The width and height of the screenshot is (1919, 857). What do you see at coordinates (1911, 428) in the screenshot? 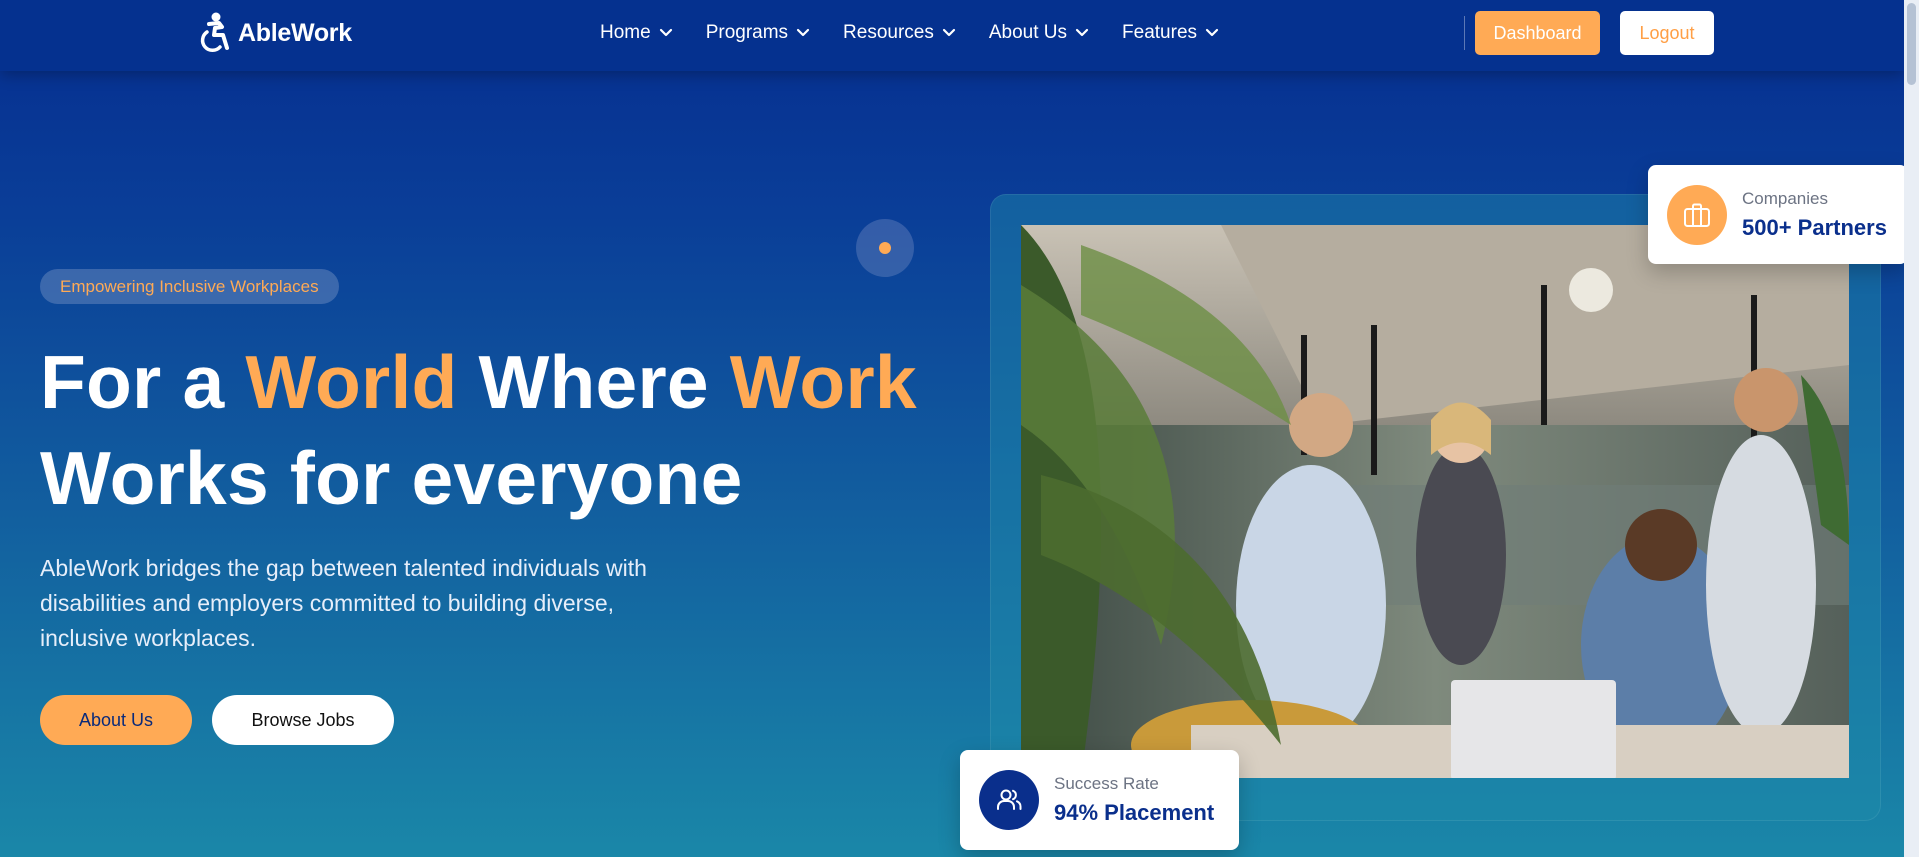
I see `page-scrollbar` at bounding box center [1911, 428].